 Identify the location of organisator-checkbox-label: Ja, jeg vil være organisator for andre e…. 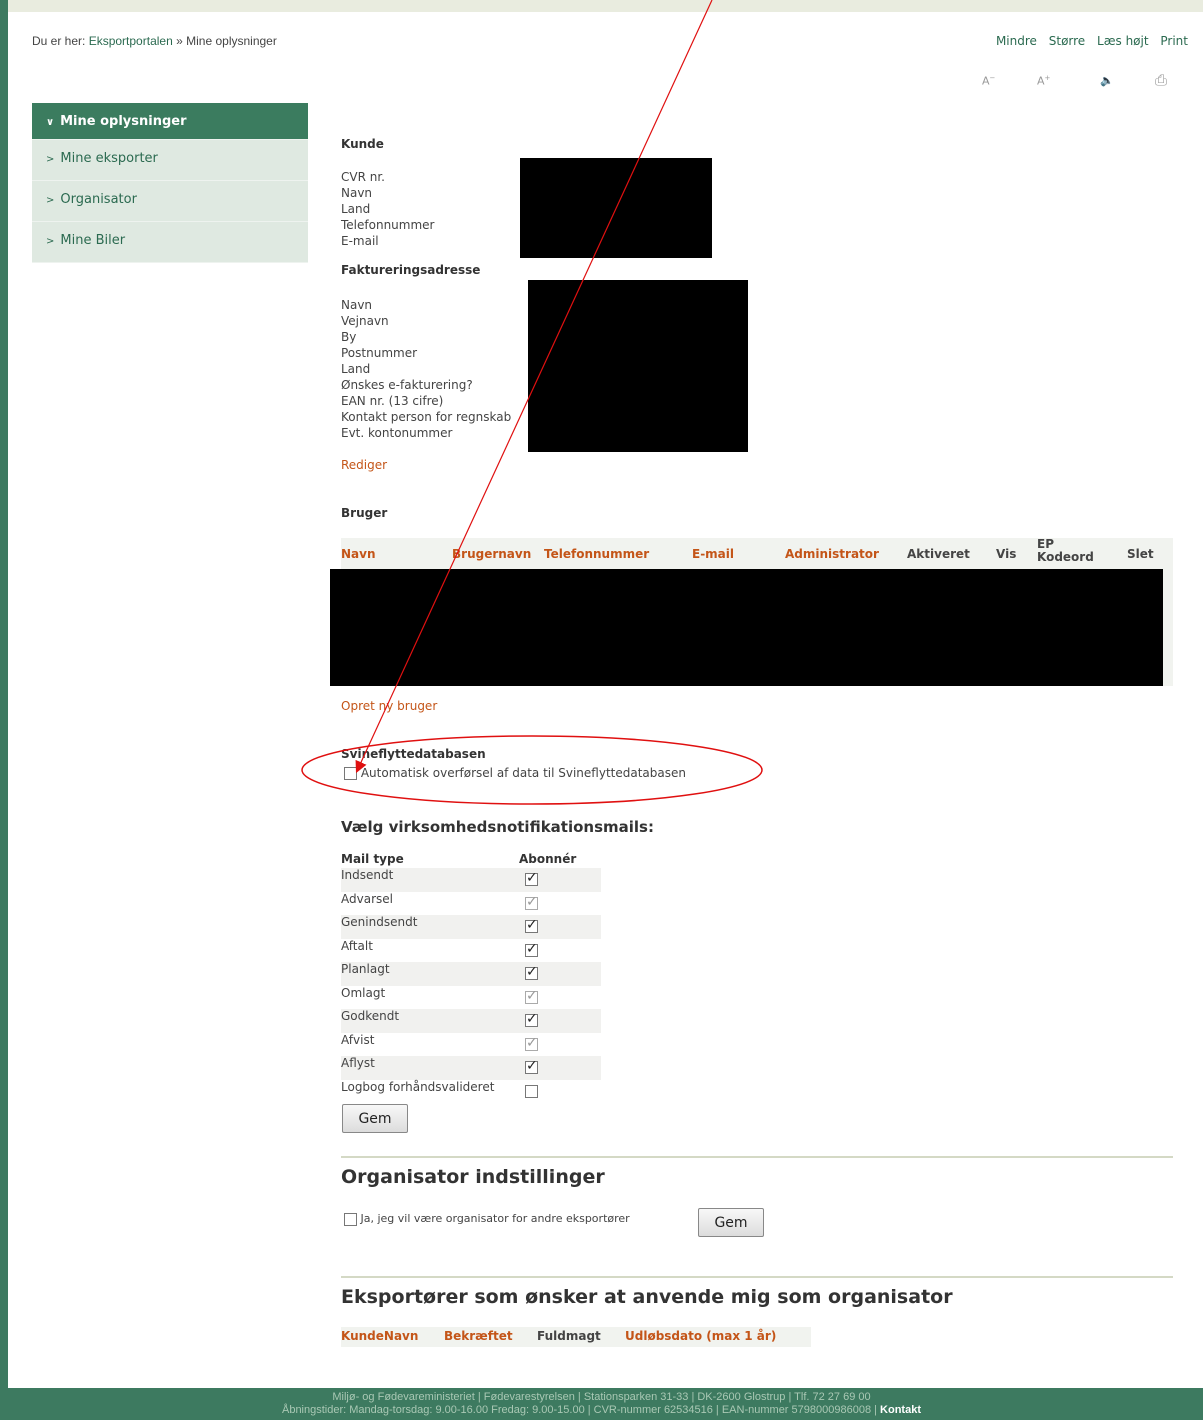
(495, 1218).